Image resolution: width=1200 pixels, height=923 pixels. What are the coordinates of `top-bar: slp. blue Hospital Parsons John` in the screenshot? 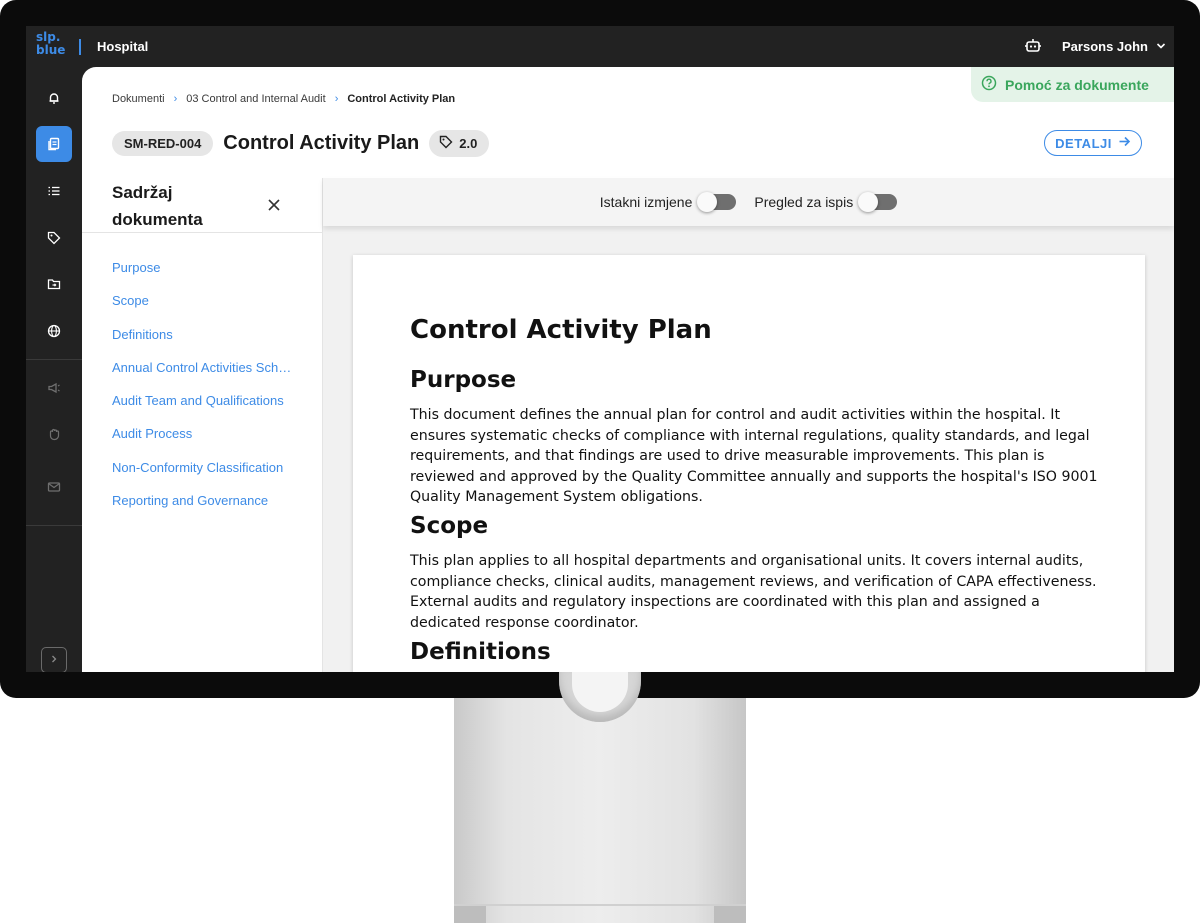 It's located at (600, 46).